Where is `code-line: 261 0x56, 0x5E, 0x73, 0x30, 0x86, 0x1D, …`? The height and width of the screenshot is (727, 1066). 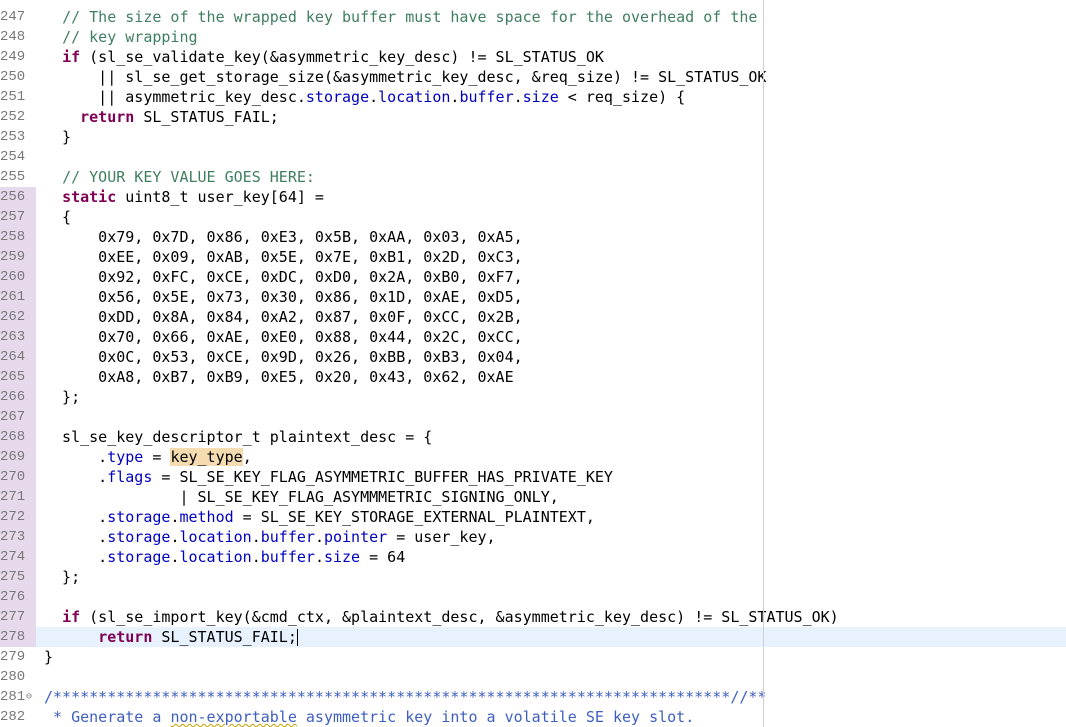 code-line: 261 0x56, 0x5E, 0x73, 0x30, 0x86, 0x1D, … is located at coordinates (533, 297).